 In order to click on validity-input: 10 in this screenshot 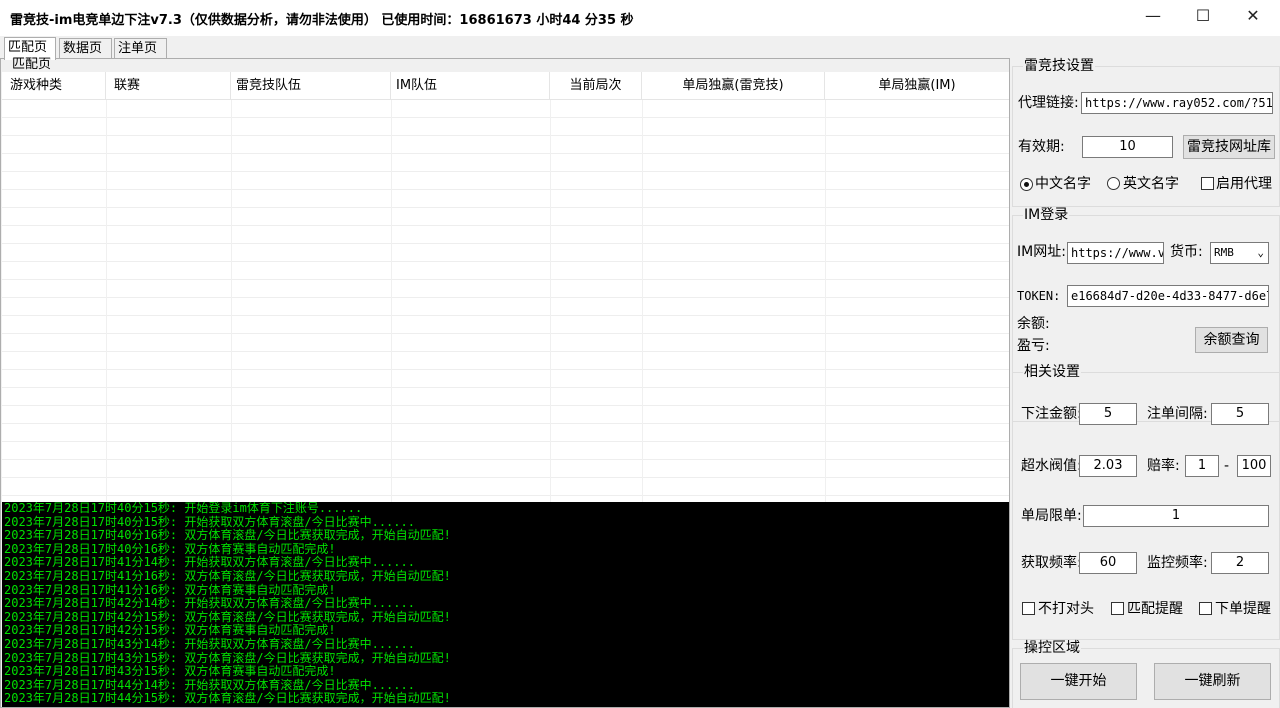, I will do `click(1127, 147)`.